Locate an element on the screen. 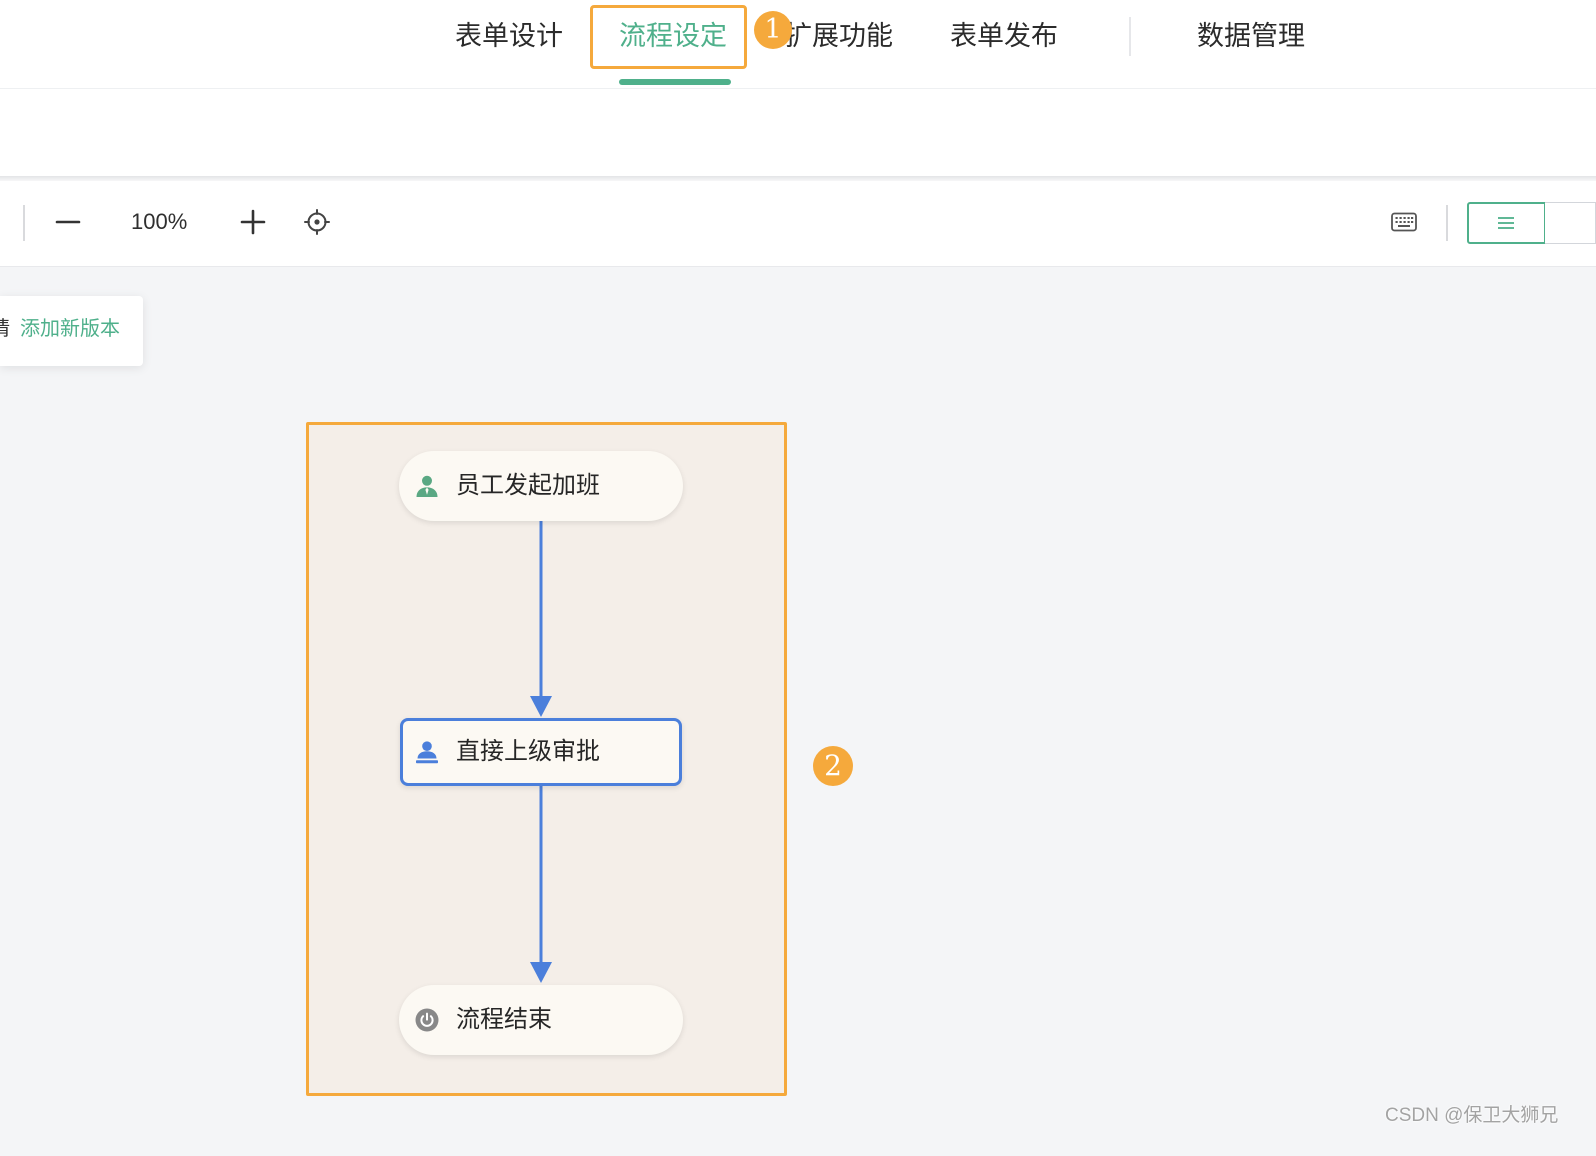 The width and height of the screenshot is (1596, 1156). tab-extensions: 扩展功能 is located at coordinates (839, 36).